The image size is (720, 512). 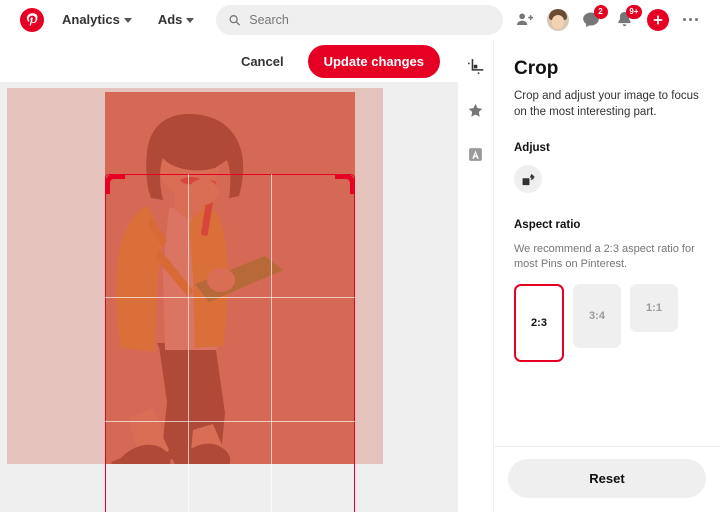 I want to click on cancel-button: Cancel, so click(x=262, y=61).